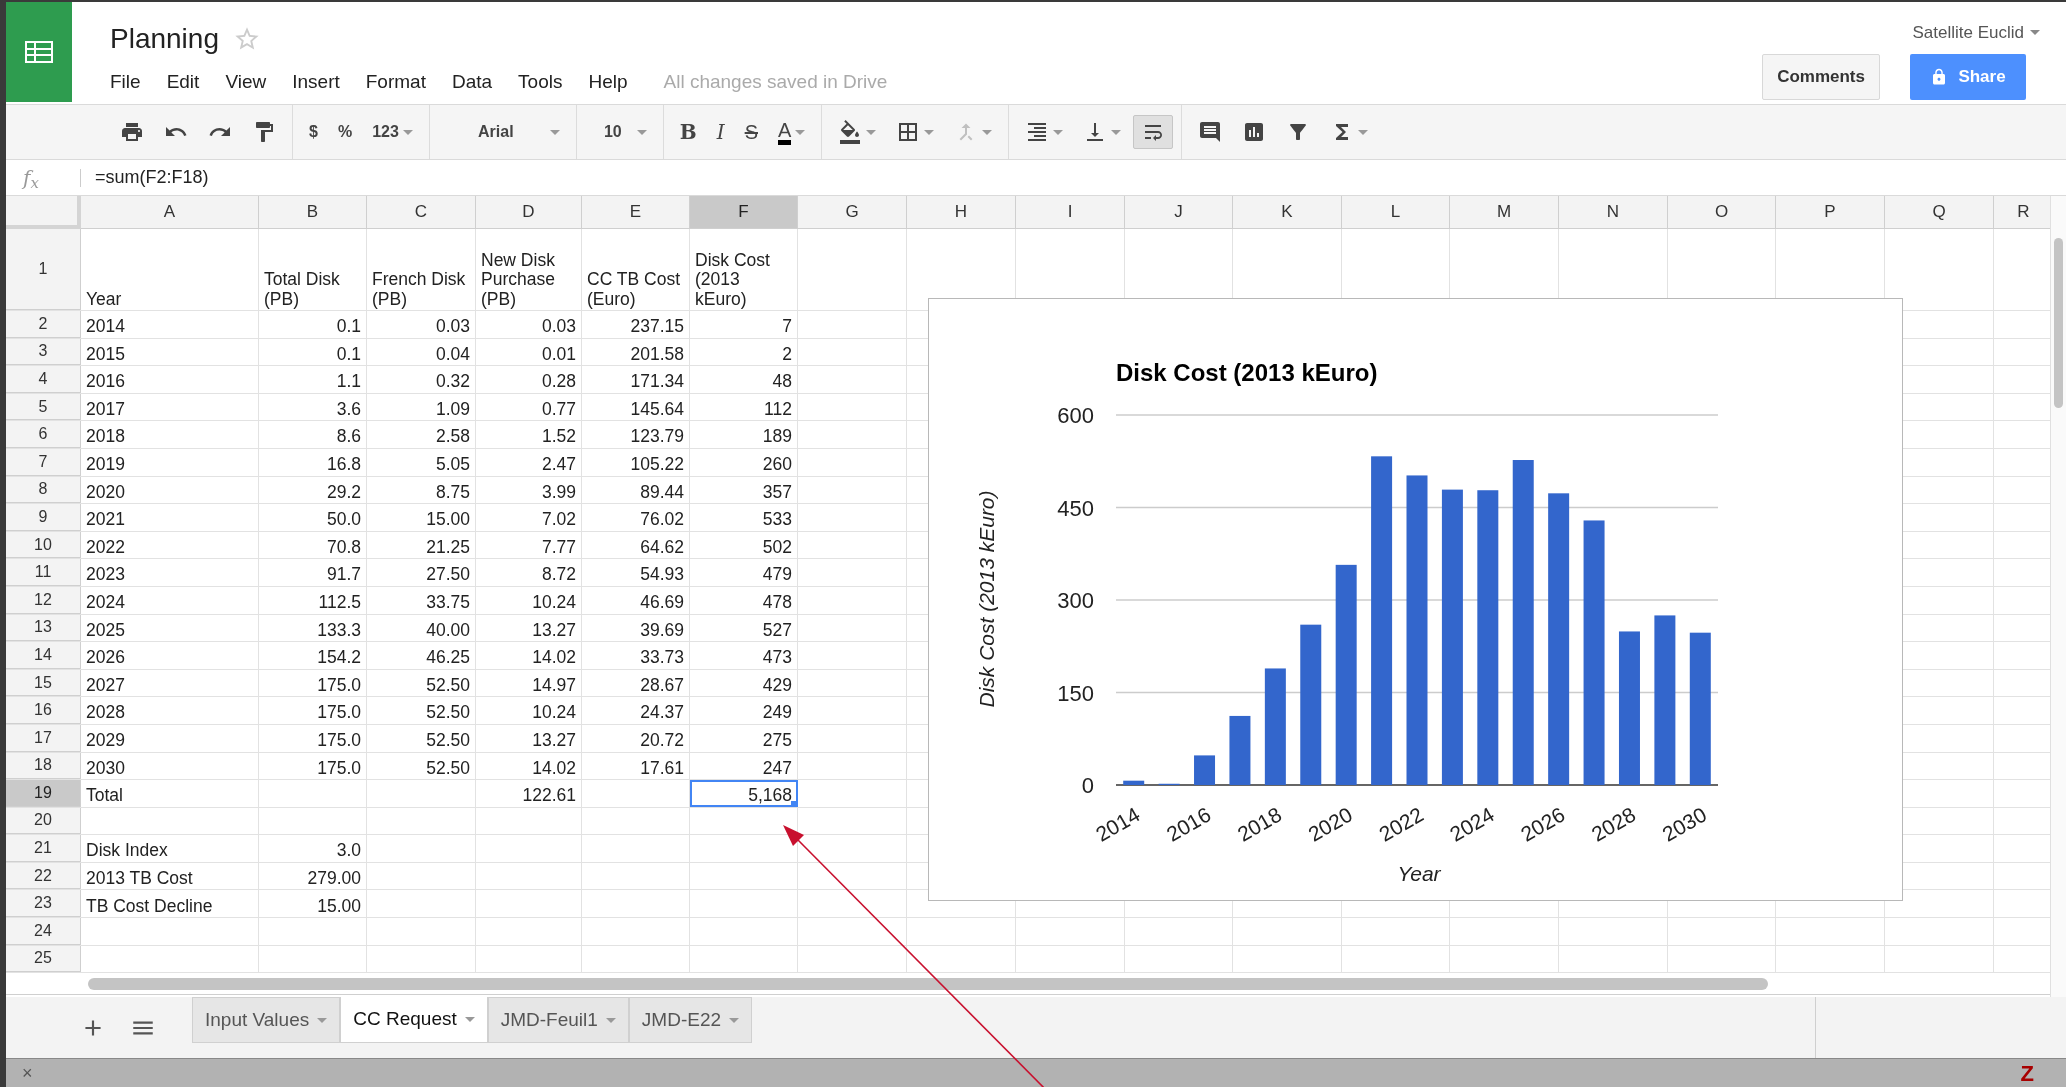 The width and height of the screenshot is (2066, 1087). What do you see at coordinates (502, 132) in the screenshot?
I see `font-button: Arial` at bounding box center [502, 132].